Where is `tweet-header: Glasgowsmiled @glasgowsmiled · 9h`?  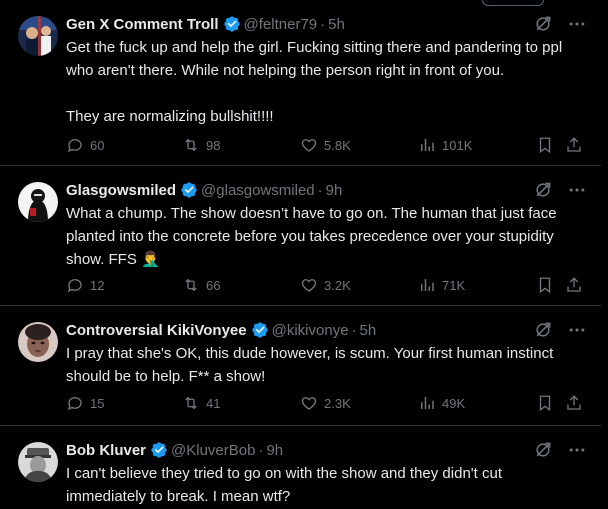 tweet-header: Glasgowsmiled @glasgowsmiled · 9h is located at coordinates (326, 190).